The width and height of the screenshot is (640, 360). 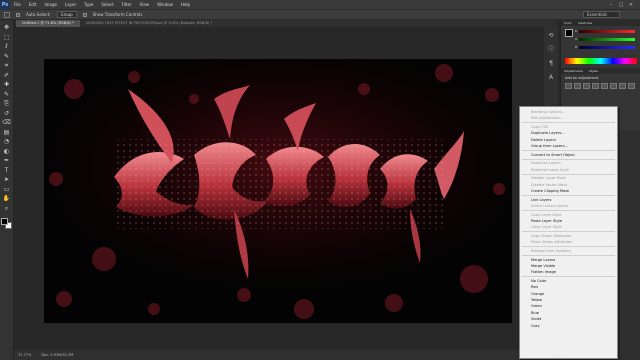 I want to click on brightness-icon, so click(x=568, y=86).